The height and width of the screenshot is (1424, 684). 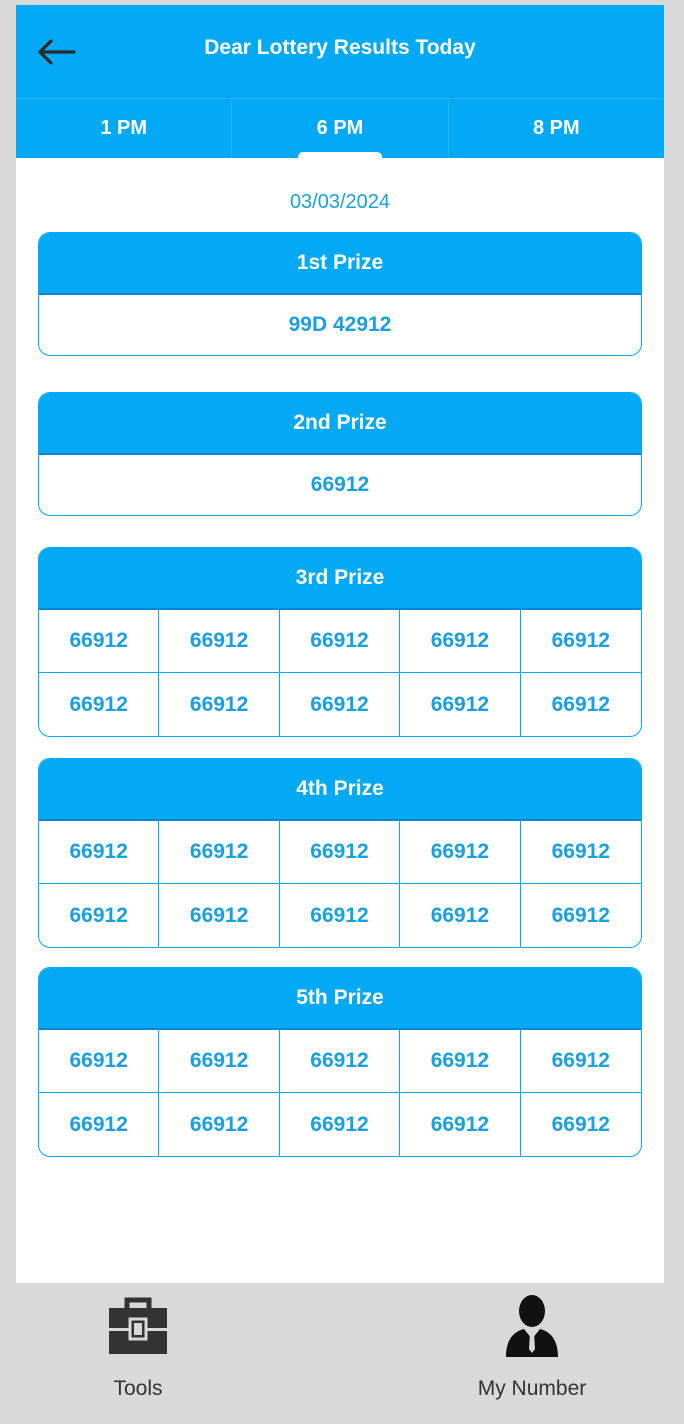 I want to click on arrow-left-icon, so click(x=57, y=52).